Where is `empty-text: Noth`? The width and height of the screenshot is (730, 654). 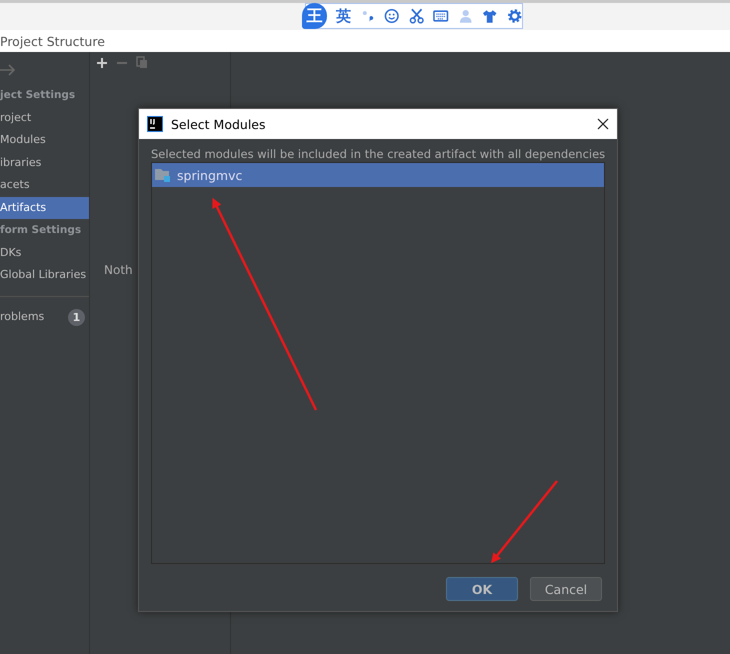
empty-text: Noth is located at coordinates (118, 270).